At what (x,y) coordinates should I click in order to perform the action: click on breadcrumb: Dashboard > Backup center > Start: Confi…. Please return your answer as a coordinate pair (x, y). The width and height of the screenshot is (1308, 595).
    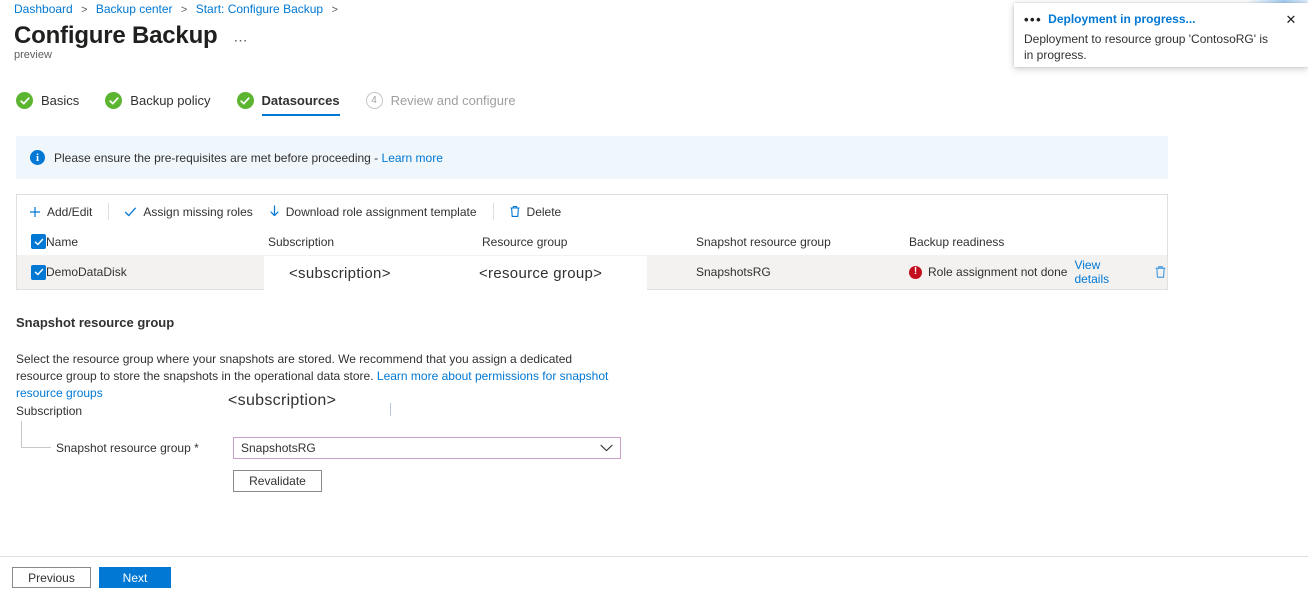
    Looking at the image, I should click on (178, 9).